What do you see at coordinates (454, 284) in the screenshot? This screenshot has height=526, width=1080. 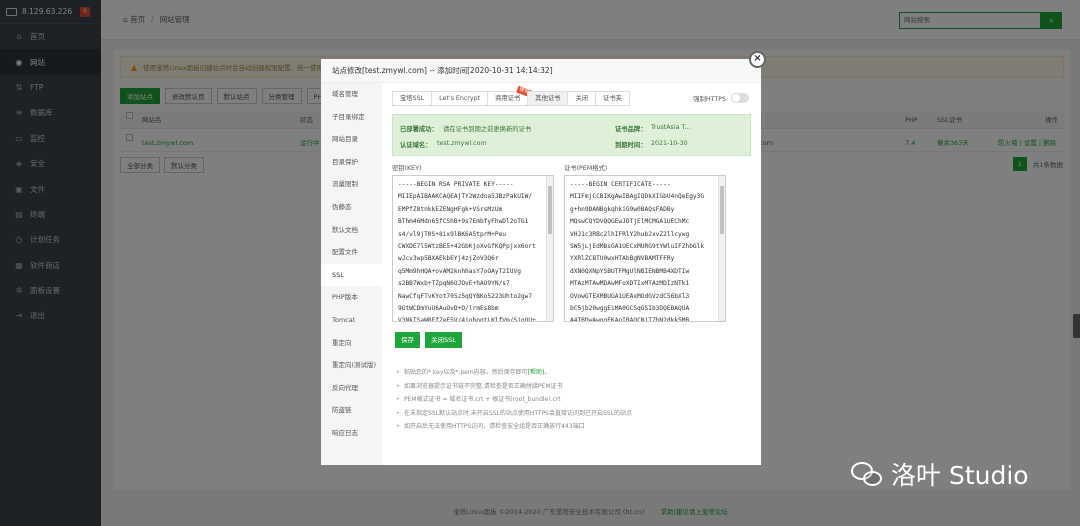 I see `code-line: s2BB7Wxb+TZpqN6OJOvE+hAO9YN/s7` at bounding box center [454, 284].